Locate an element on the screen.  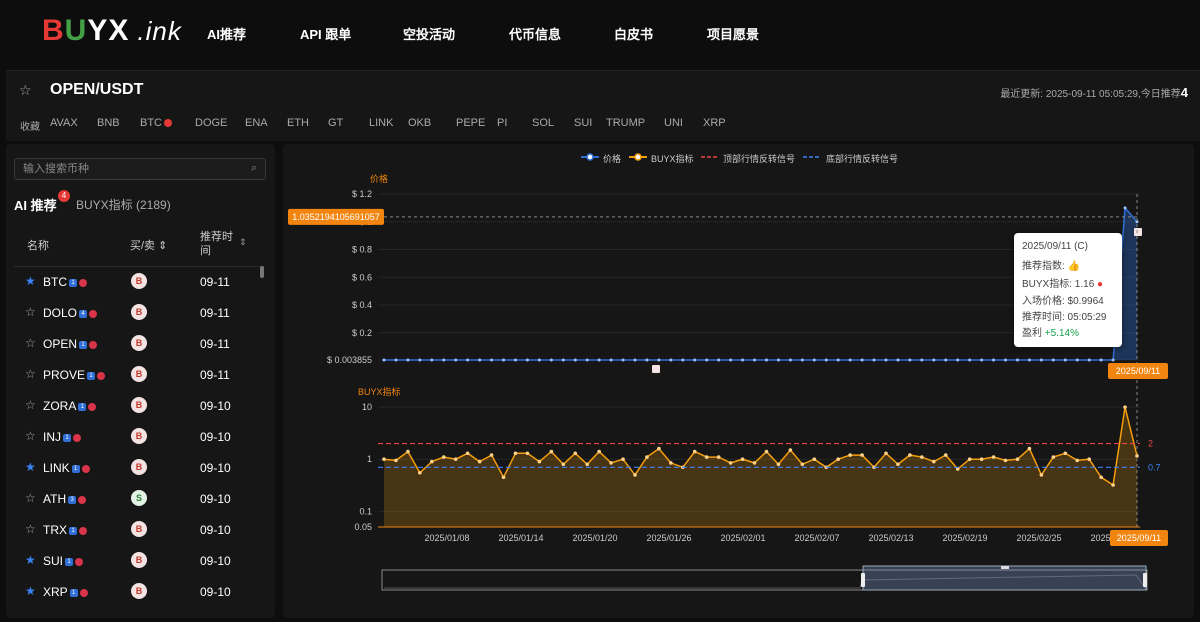
search-input is located at coordinates (128, 169).